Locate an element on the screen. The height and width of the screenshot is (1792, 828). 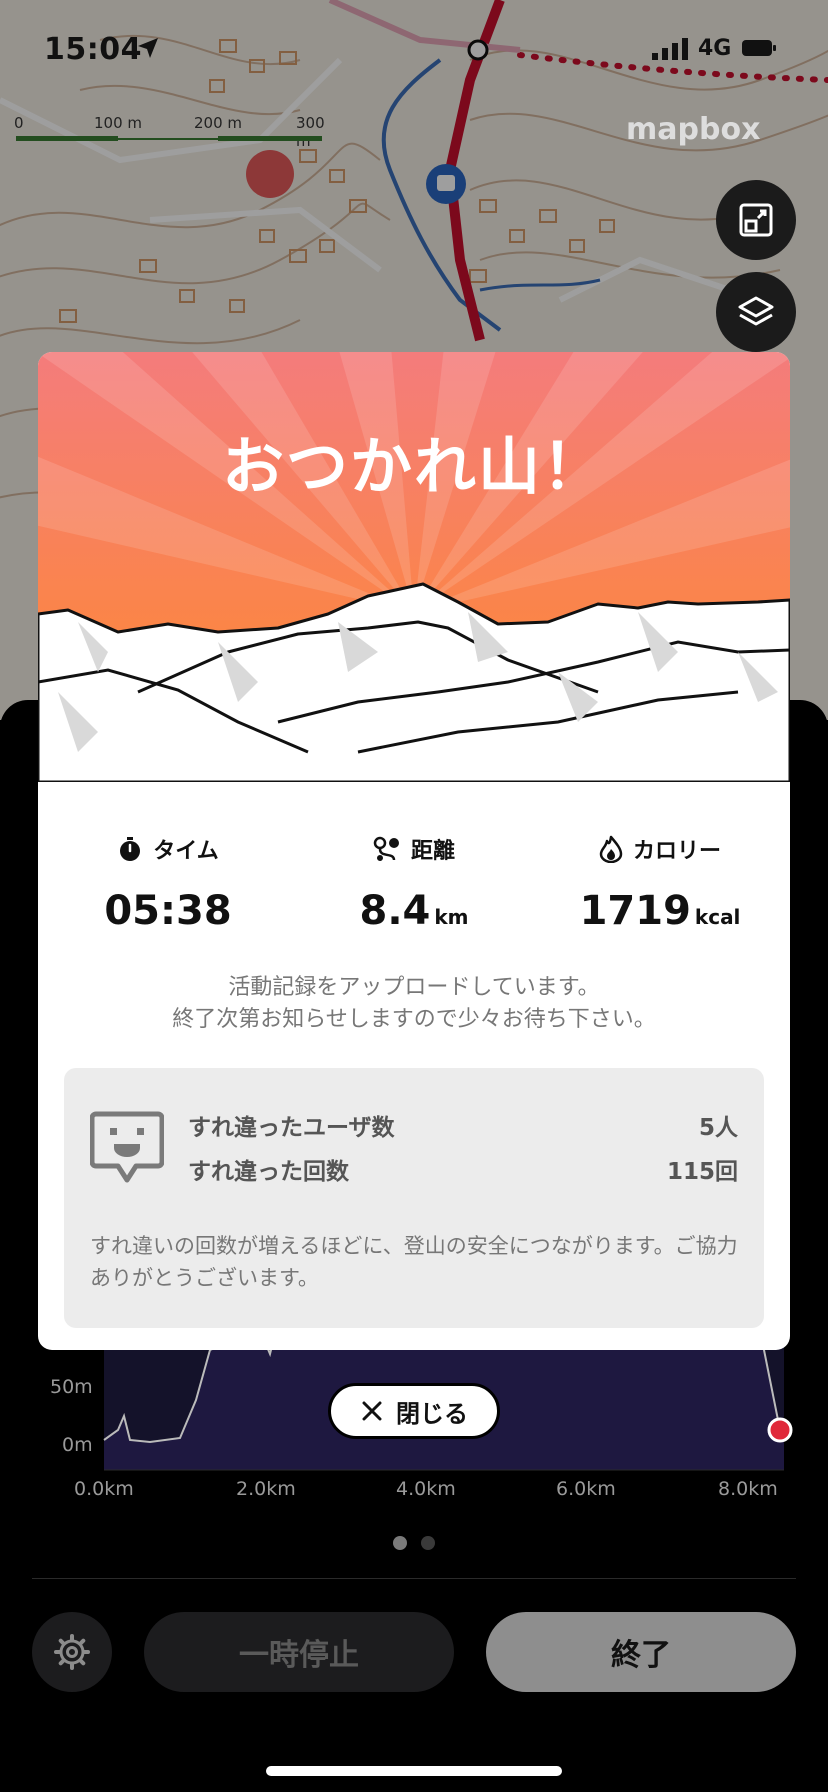
chart-y-tick: 0m is located at coordinates (77, 1445).